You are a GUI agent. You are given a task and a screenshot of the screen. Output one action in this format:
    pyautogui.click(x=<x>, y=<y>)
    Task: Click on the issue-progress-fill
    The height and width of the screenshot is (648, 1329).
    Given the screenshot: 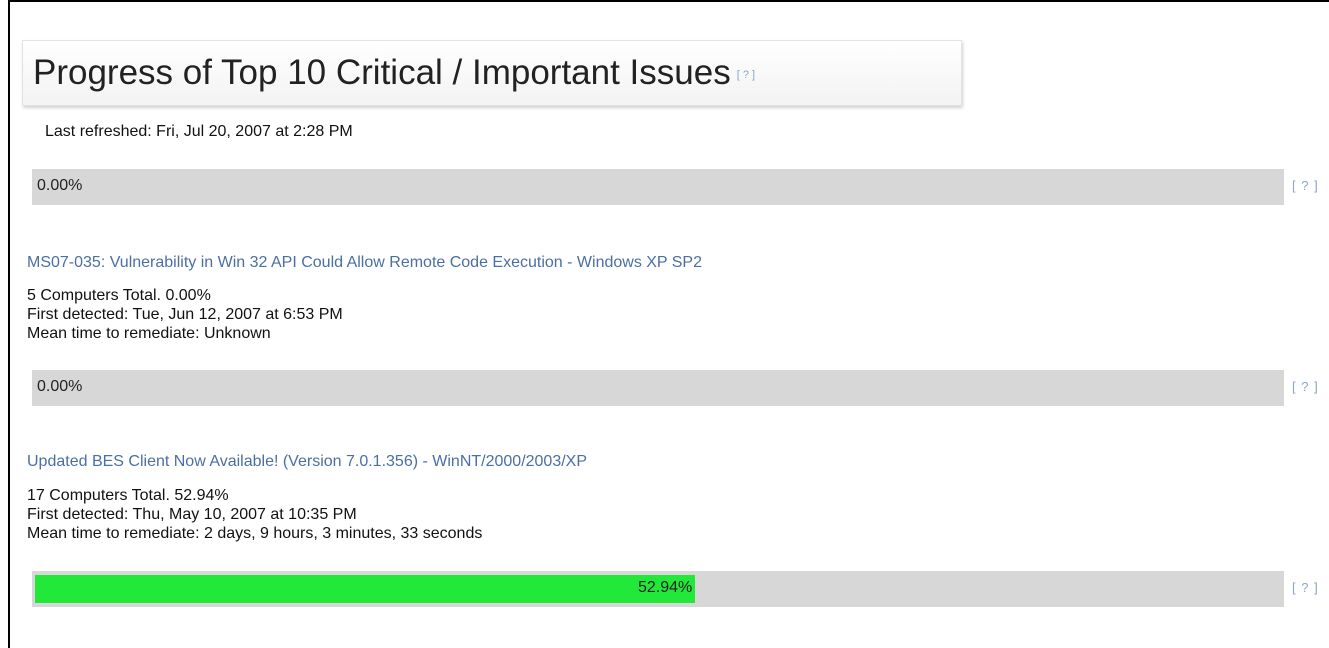 What is the action you would take?
    pyautogui.click(x=365, y=589)
    